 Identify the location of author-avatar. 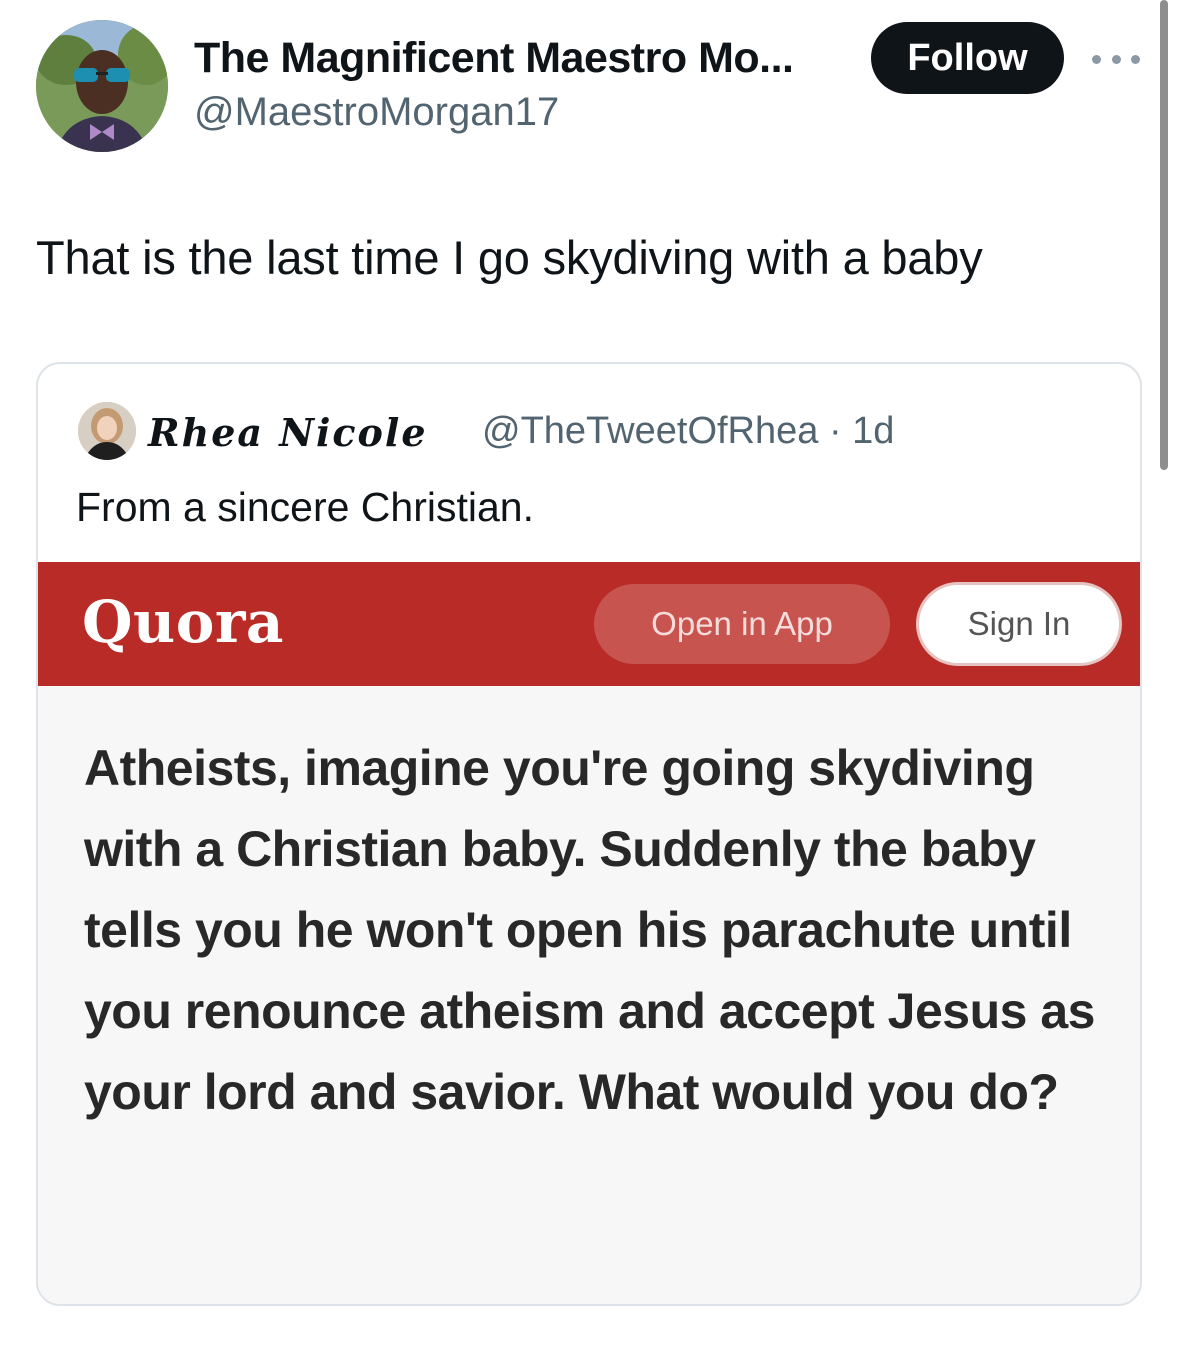
(102, 86).